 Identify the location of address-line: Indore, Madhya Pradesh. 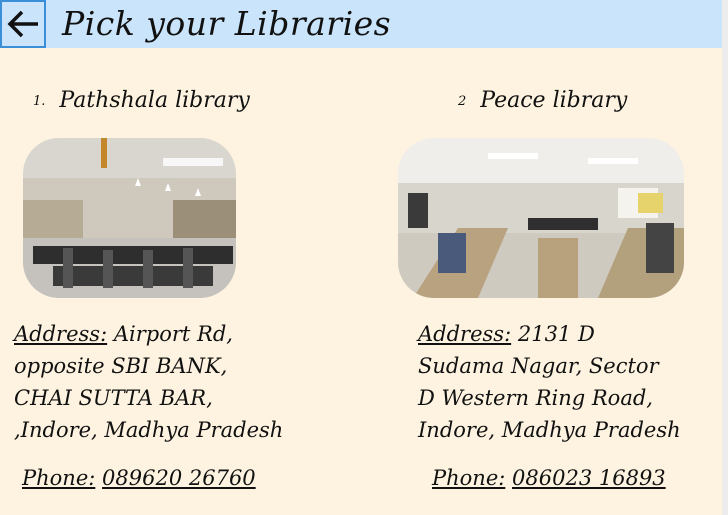
(549, 430).